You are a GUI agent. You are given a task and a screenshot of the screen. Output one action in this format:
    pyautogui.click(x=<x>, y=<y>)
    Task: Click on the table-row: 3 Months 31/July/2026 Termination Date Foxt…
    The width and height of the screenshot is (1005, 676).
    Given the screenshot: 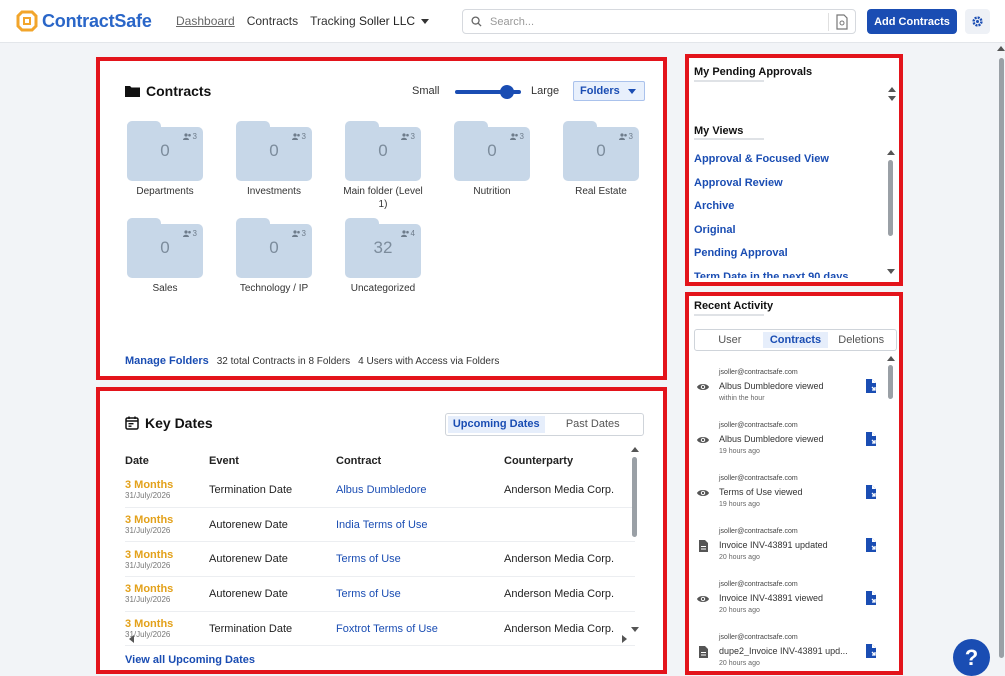 What is the action you would take?
    pyautogui.click(x=380, y=629)
    